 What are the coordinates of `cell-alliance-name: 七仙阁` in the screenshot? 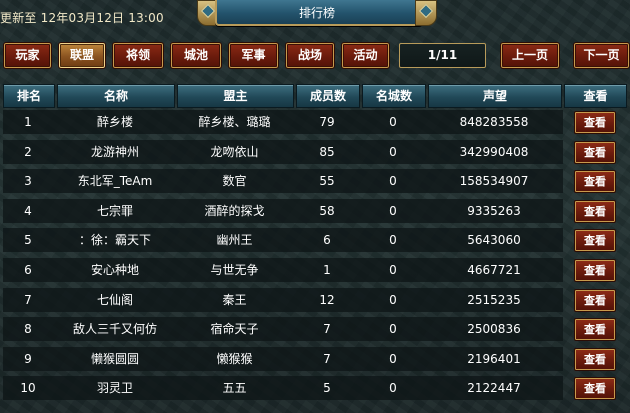 It's located at (114, 299).